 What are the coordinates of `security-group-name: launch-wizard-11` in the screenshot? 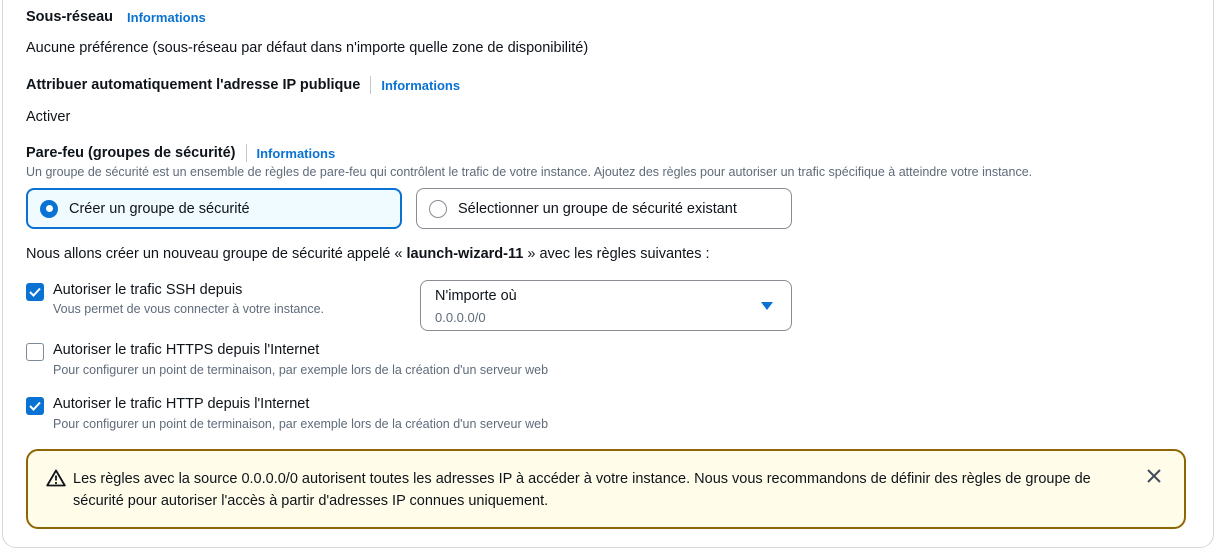 It's located at (465, 254).